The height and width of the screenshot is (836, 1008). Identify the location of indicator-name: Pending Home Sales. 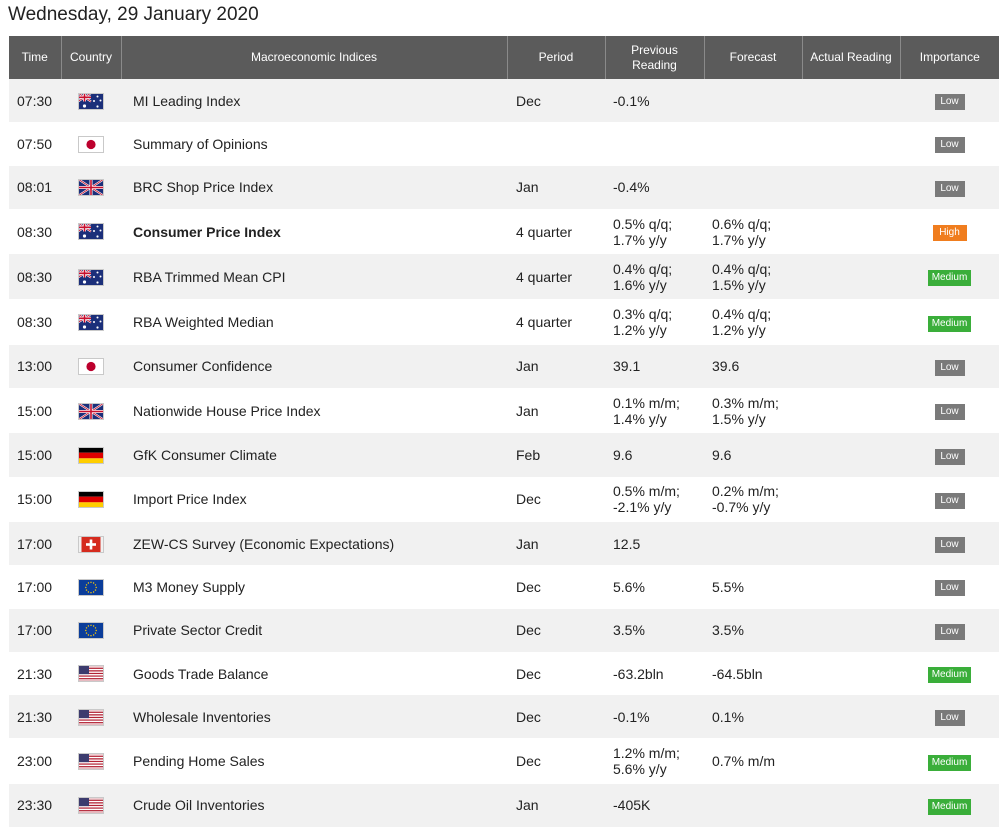
(314, 760).